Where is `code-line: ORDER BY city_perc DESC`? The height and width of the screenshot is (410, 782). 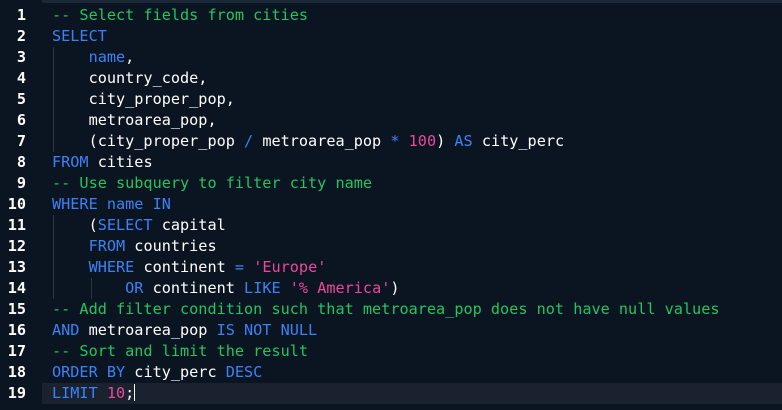 code-line: ORDER BY city_perc DESC is located at coordinates (157, 372).